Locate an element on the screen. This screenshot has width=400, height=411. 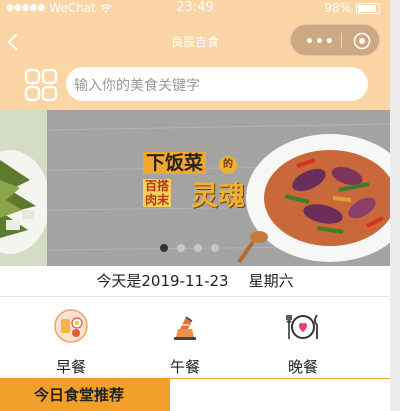
battery-percent: 98% is located at coordinates (337, 8).